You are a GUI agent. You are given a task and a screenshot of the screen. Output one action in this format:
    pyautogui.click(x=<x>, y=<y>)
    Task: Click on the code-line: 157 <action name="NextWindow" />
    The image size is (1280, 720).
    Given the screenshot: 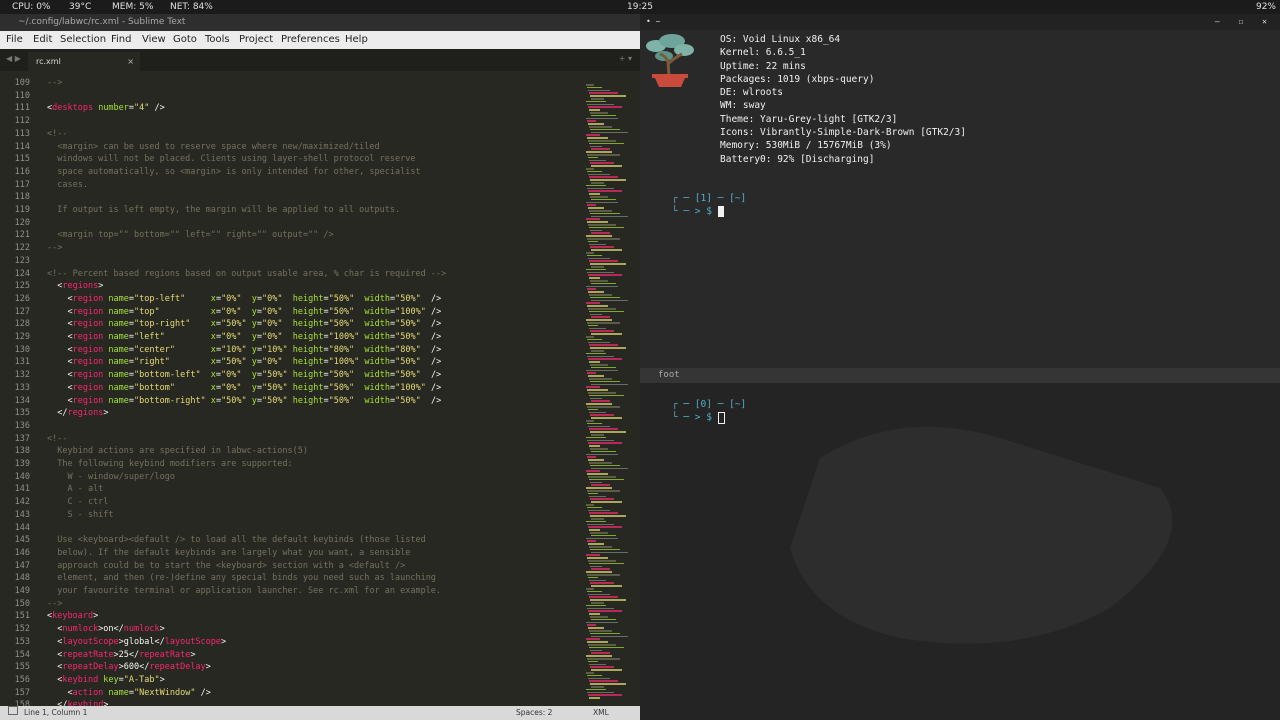 What is the action you would take?
    pyautogui.click(x=292, y=693)
    